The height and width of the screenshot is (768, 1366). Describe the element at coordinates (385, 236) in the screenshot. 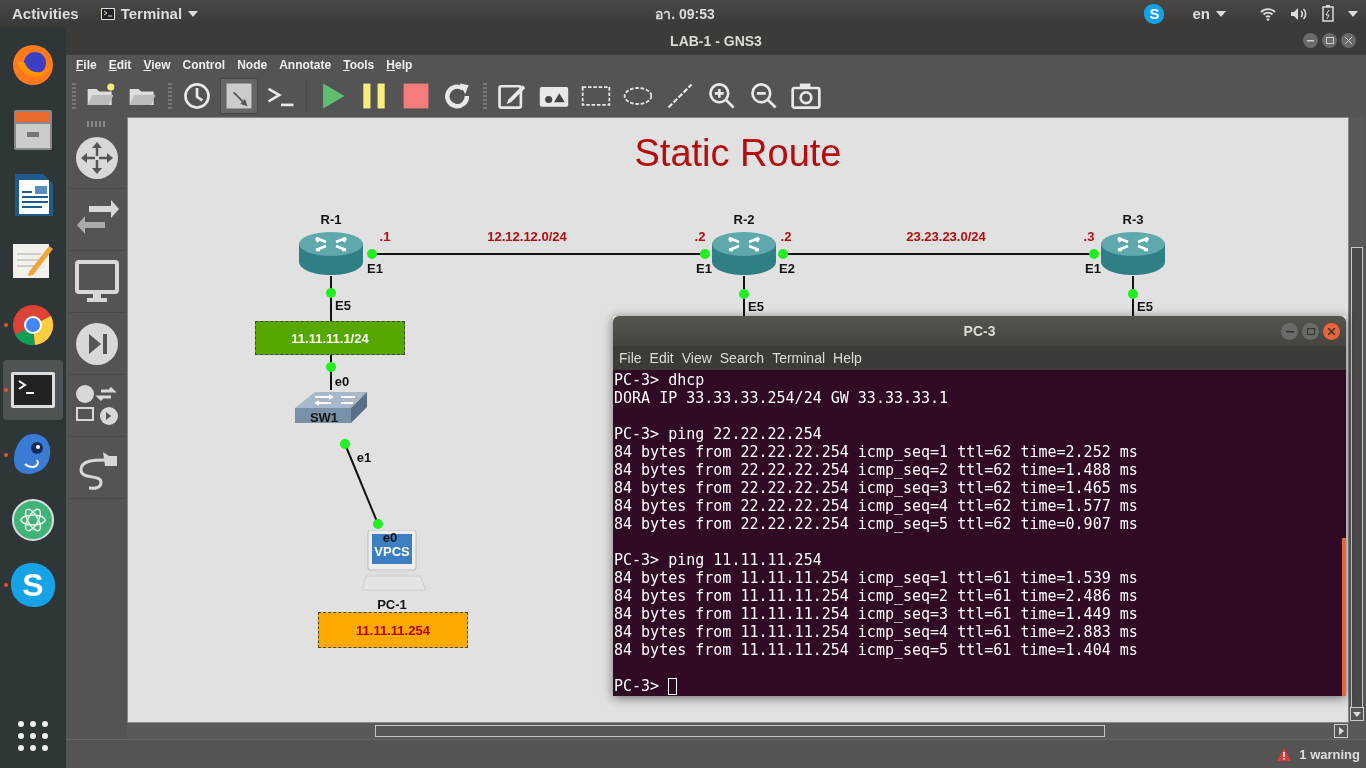

I see `address-label: .1` at that location.